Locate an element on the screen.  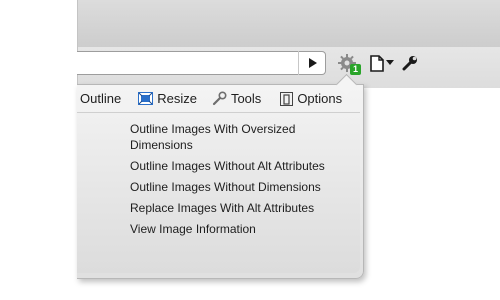
resize-icon is located at coordinates (146, 98).